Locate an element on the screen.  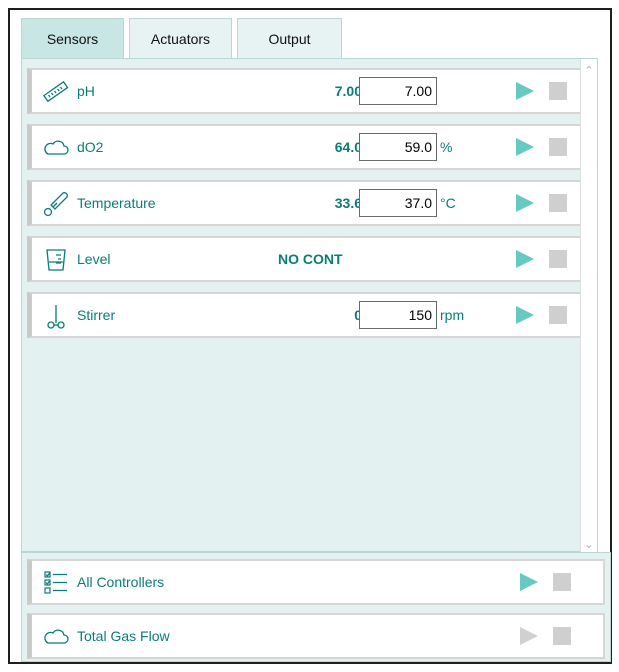
sensor-value: 33.6 is located at coordinates (348, 203).